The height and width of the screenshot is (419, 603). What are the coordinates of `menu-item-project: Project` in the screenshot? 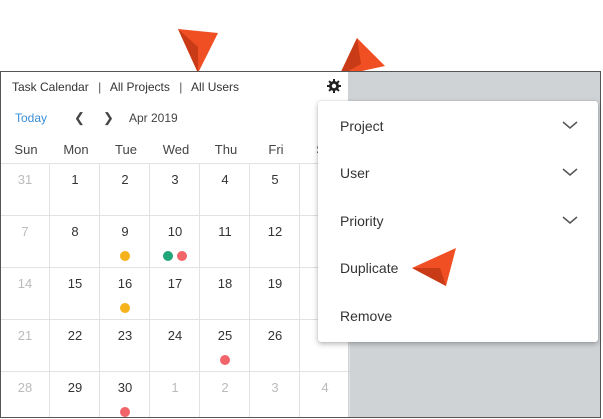 It's located at (458, 125).